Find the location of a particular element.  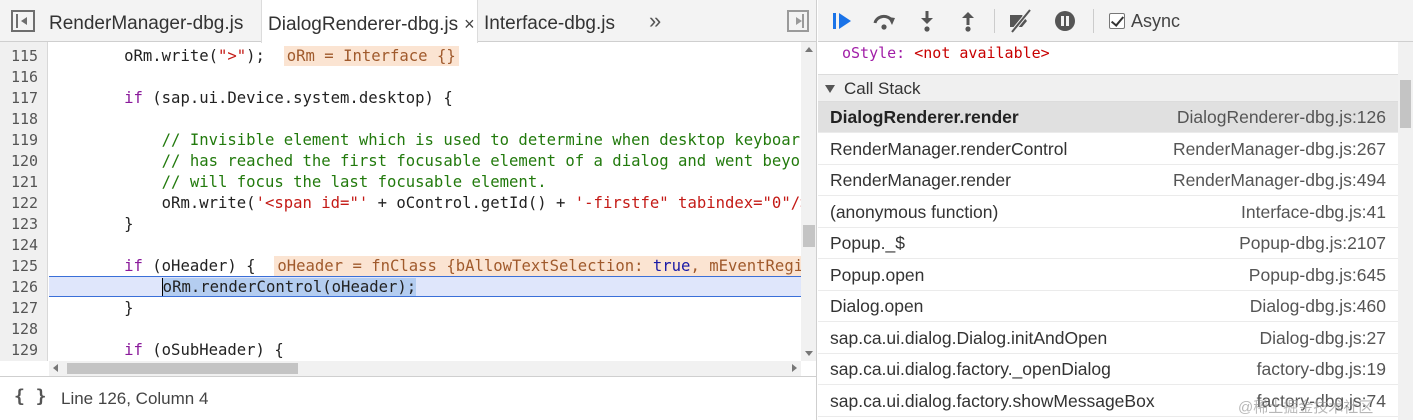

line-number: 122 is located at coordinates (21, 203).